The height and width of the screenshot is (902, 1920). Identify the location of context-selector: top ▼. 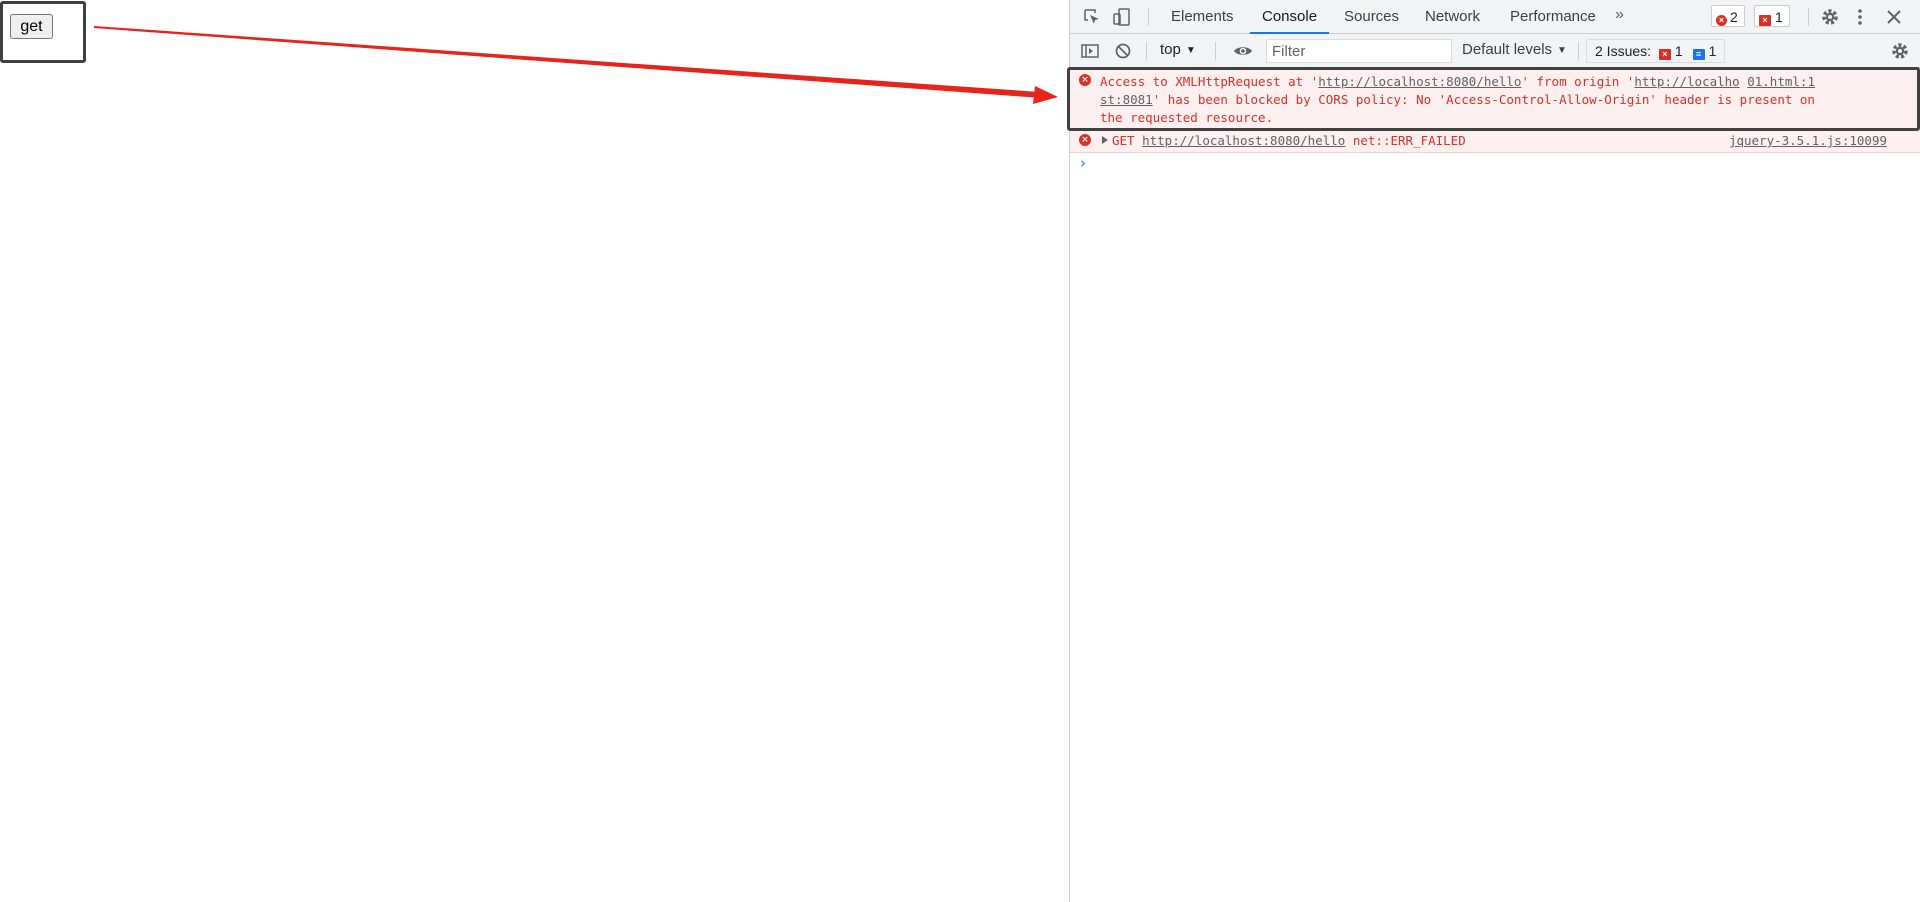
(1178, 49).